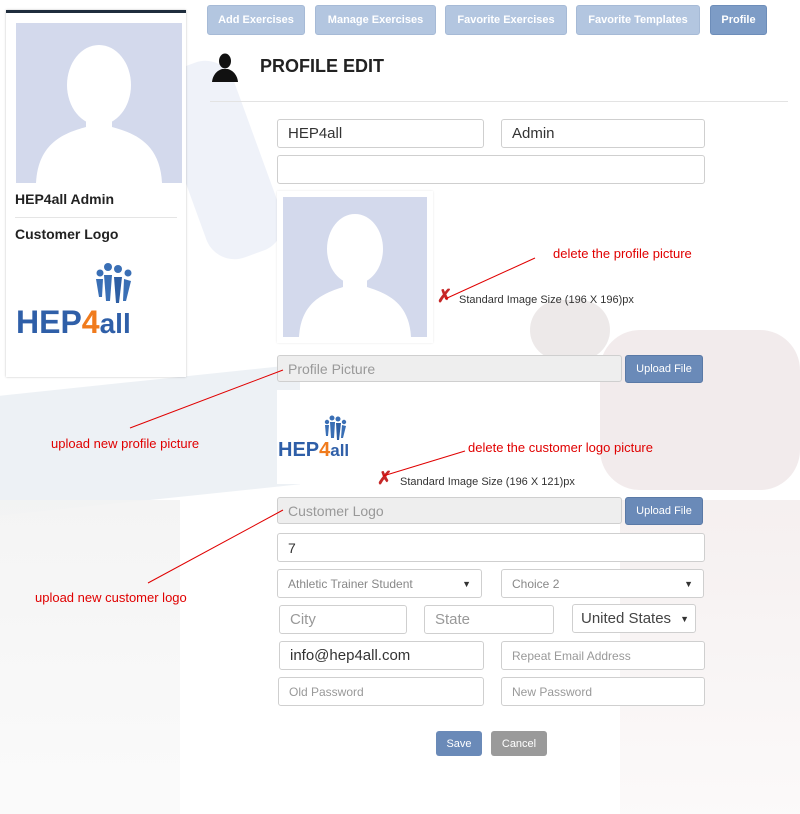  Describe the element at coordinates (622, 253) in the screenshot. I see `annotation-delete-profile: delete the profile picture` at that location.